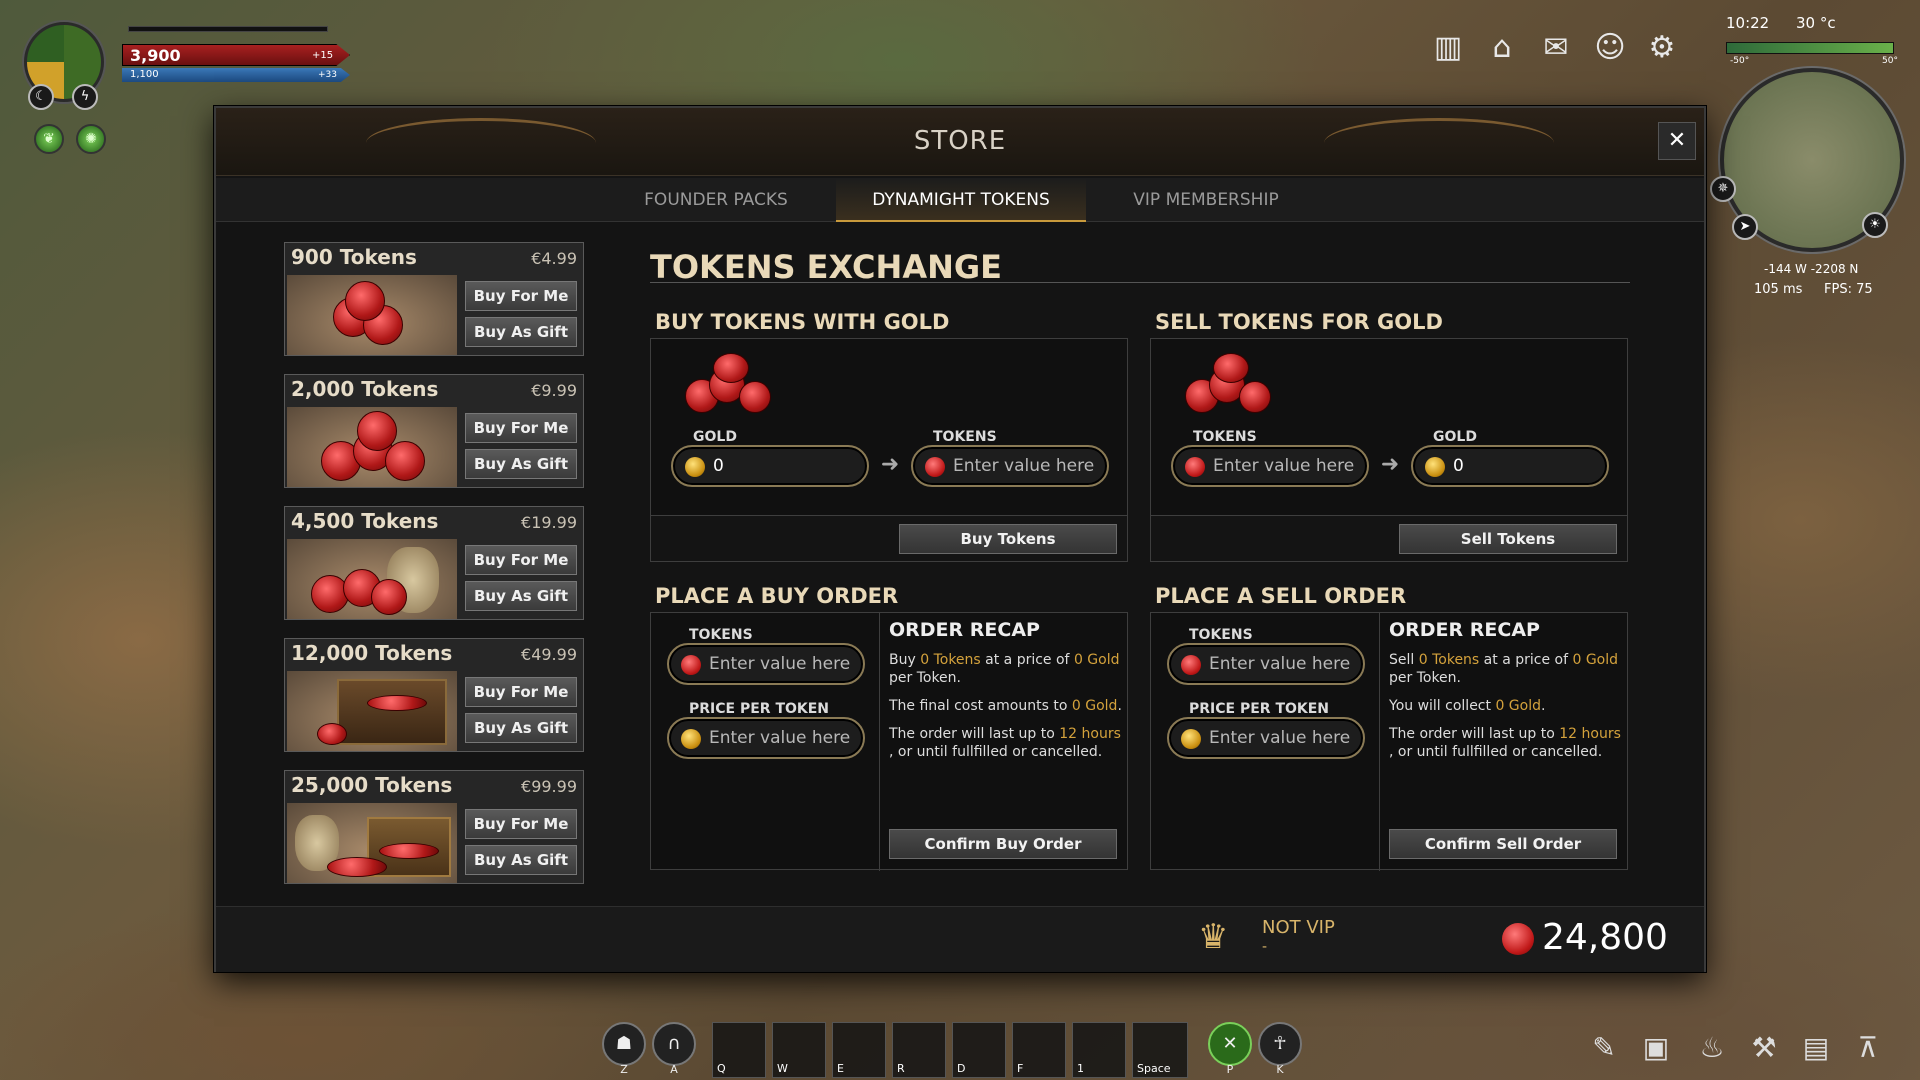 This screenshot has height=1080, width=1920. Describe the element at coordinates (802, 322) in the screenshot. I see `buy-tokens-heading: BUY TOKENS WITH GOLD` at that location.